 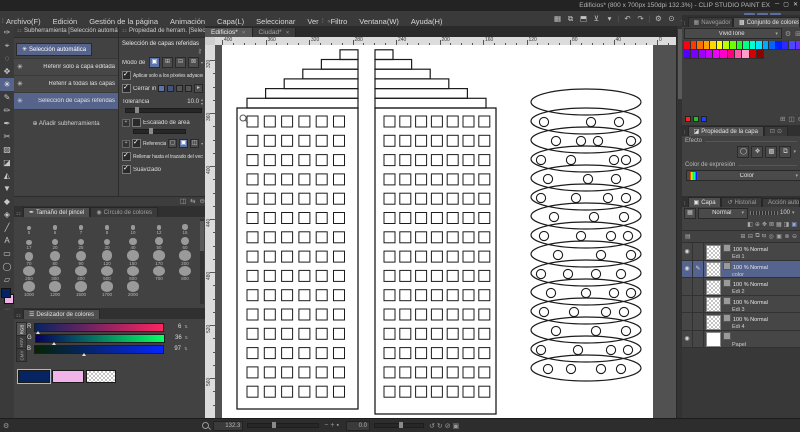 I want to click on effect-button: ◯, so click(x=743, y=152).